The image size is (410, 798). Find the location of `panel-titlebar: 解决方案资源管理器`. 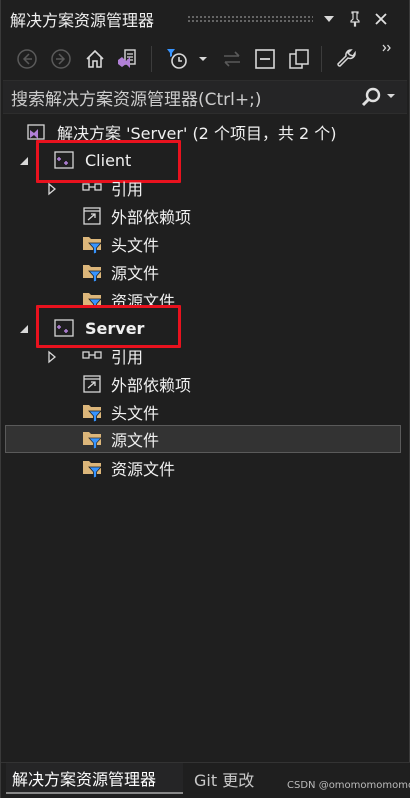

panel-titlebar: 解决方案资源管理器 is located at coordinates (205, 19).